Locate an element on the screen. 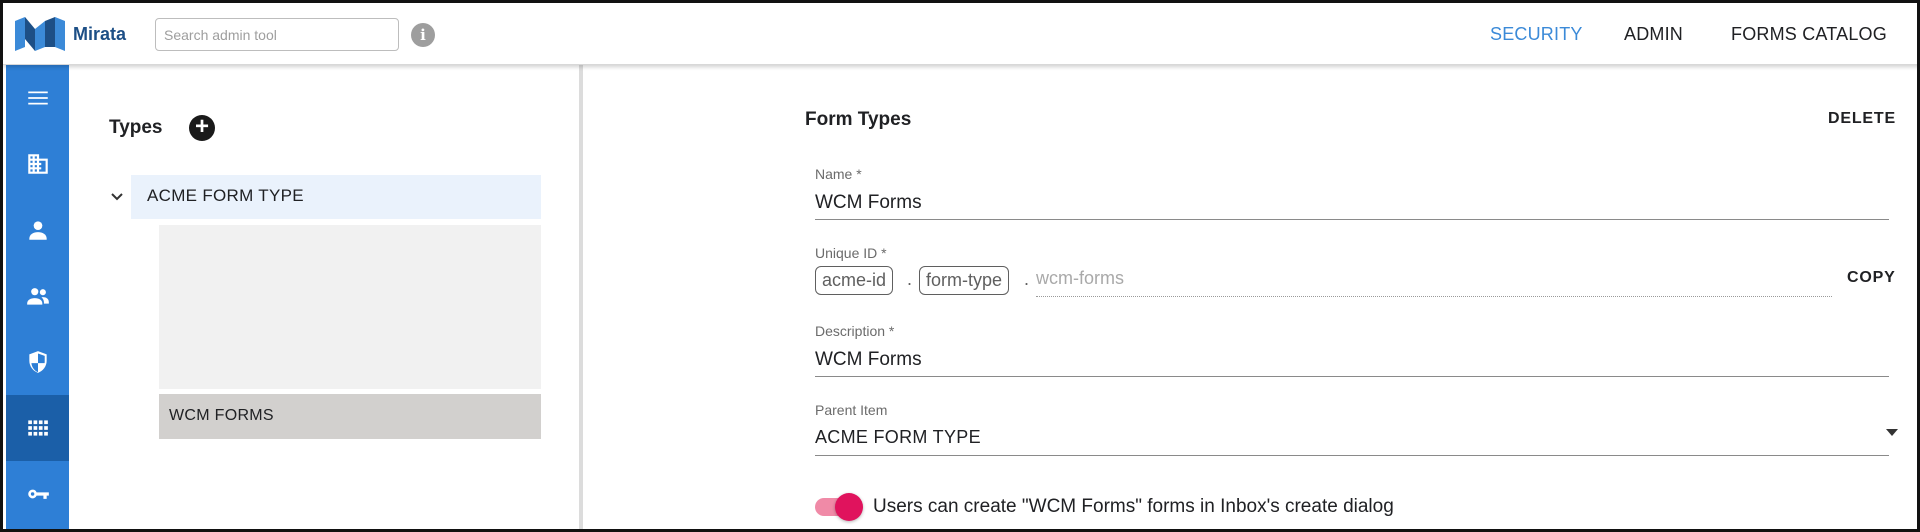  logo-text: Mirata is located at coordinates (100, 33).